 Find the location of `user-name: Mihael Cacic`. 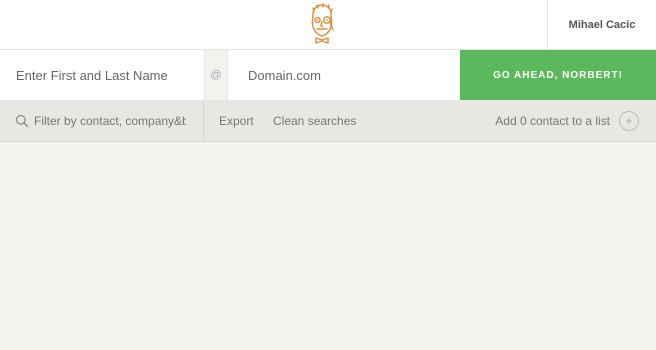

user-name: Mihael Cacic is located at coordinates (602, 25).